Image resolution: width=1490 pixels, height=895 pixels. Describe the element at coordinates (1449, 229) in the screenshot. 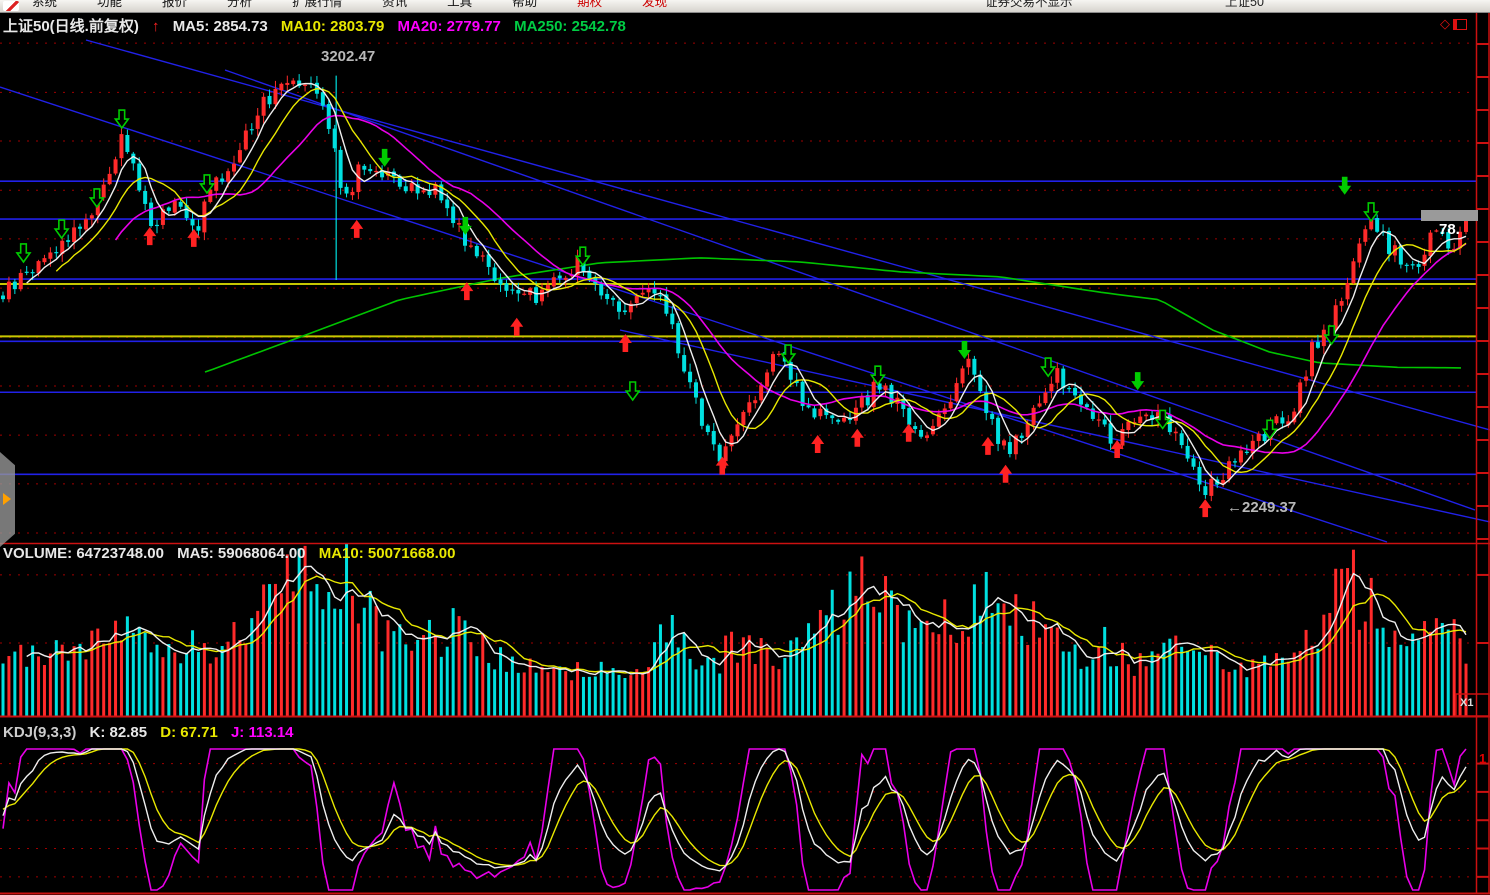

I see `last-price-label: 78.` at that location.